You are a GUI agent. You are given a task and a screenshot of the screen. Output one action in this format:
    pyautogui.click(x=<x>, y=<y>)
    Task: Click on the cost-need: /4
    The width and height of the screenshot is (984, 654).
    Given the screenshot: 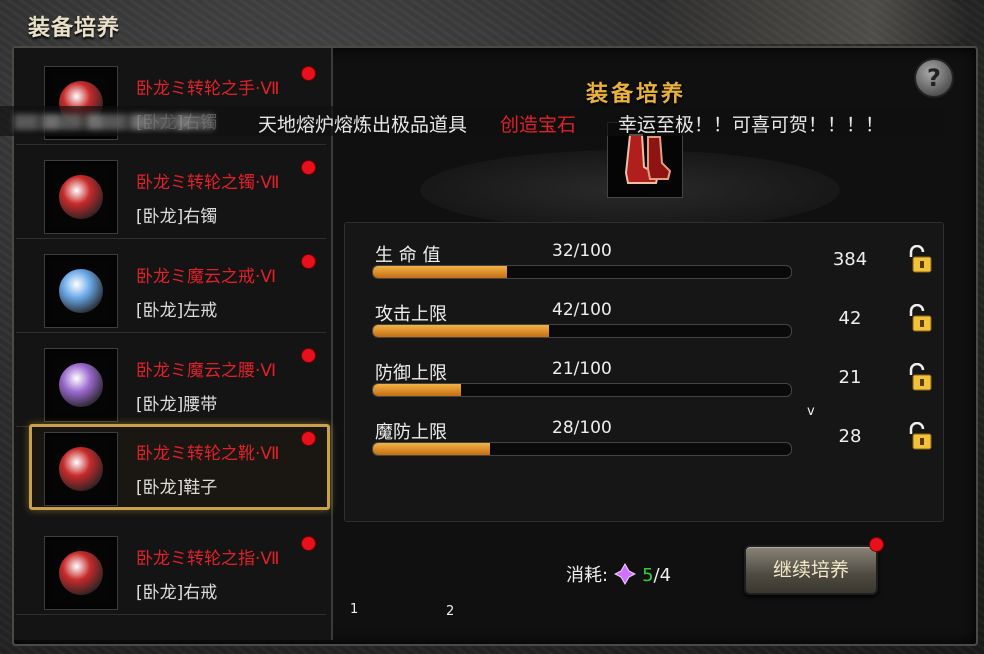 What is the action you would take?
    pyautogui.click(x=662, y=575)
    